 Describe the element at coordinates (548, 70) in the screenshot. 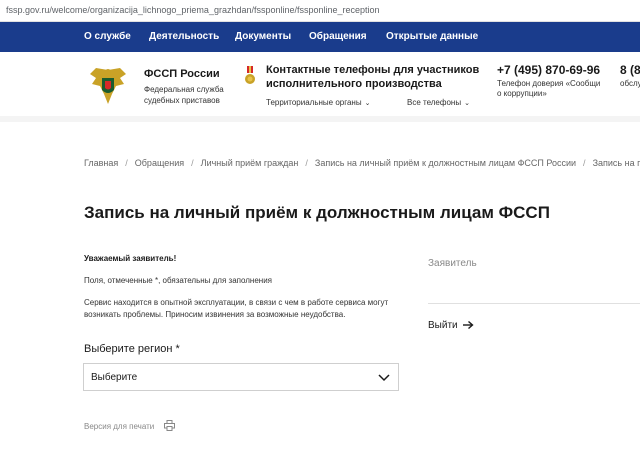

I see `hotline-phone: +7 (495) 870-69-96` at that location.